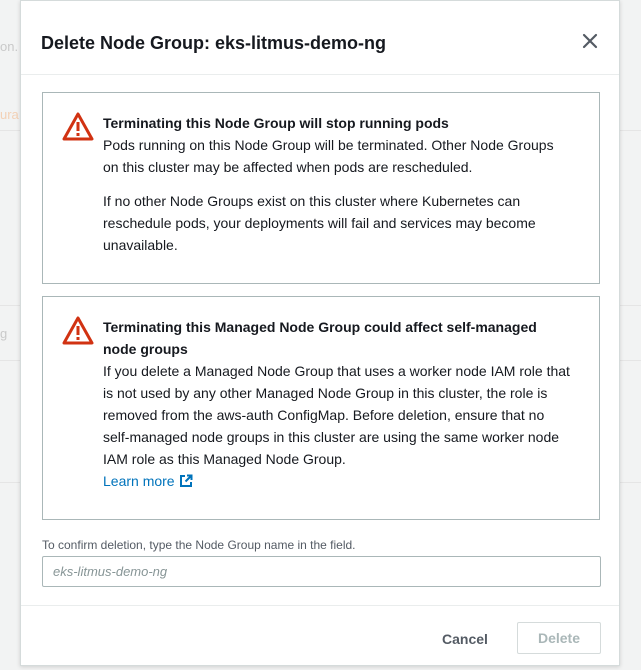 This screenshot has height=670, width=641. What do you see at coordinates (139, 481) in the screenshot?
I see `learn-more-label: Learn more` at bounding box center [139, 481].